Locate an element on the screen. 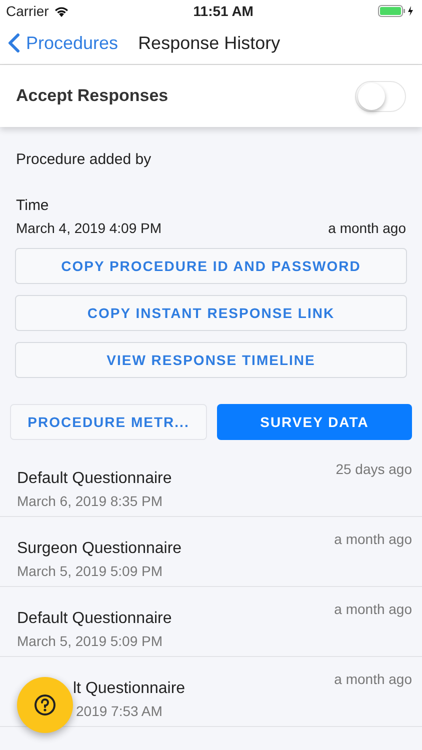  action-button: COPY PROCEDURE ID AND PASSWORD is located at coordinates (211, 266).